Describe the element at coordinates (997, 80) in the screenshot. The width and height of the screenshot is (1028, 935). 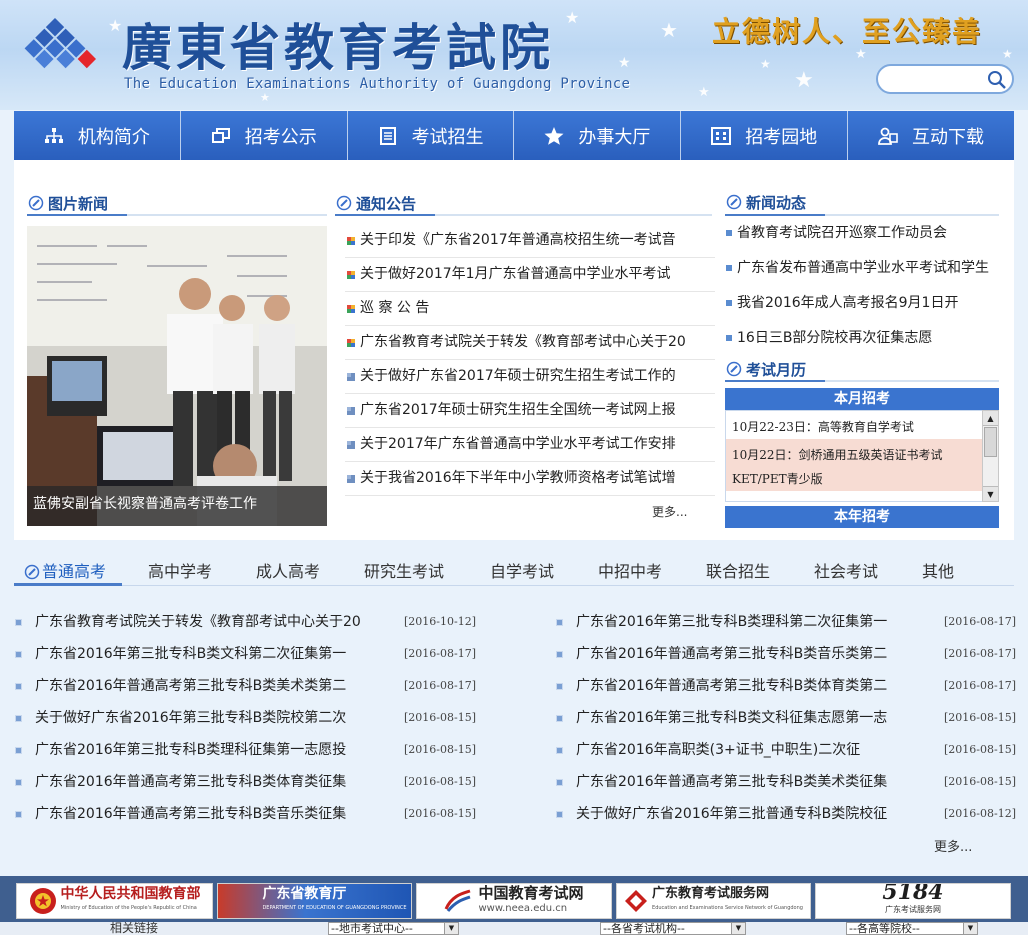
I see `search-icon` at that location.